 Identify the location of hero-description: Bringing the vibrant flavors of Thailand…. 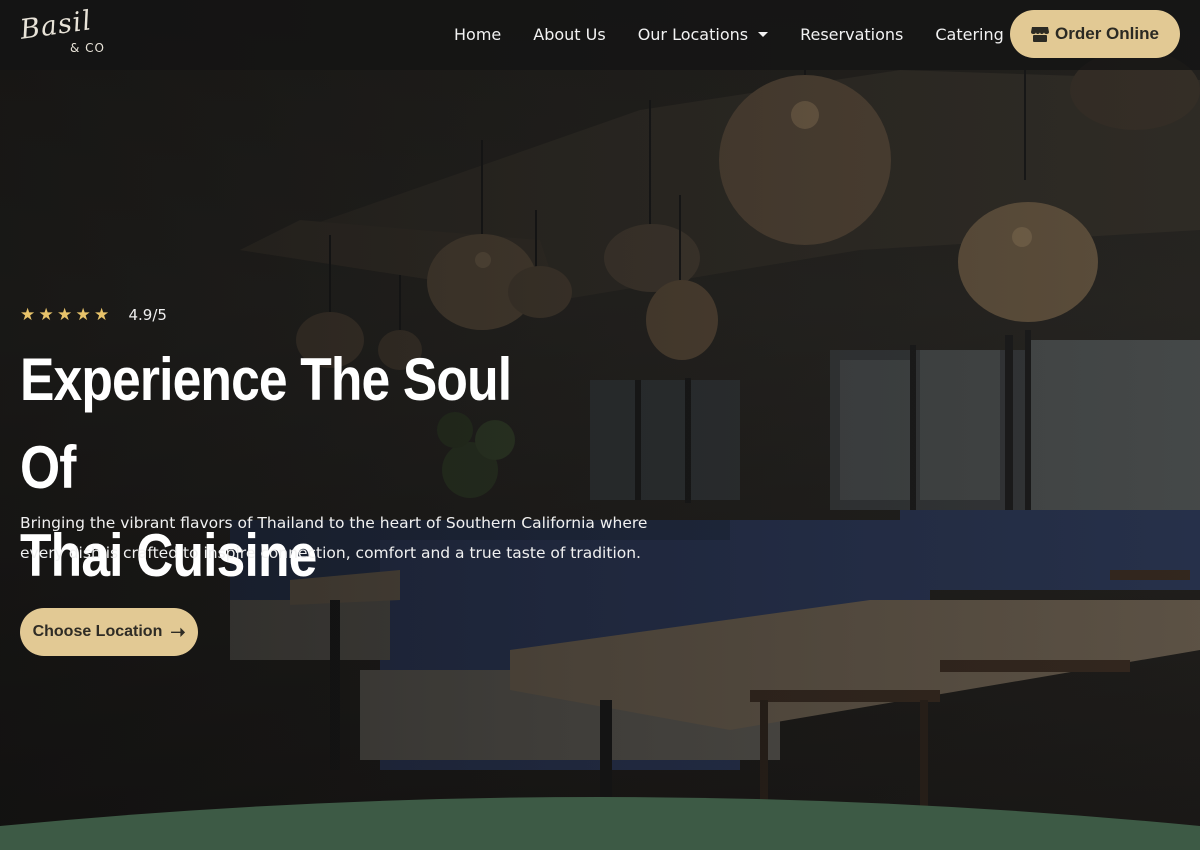
(340, 538).